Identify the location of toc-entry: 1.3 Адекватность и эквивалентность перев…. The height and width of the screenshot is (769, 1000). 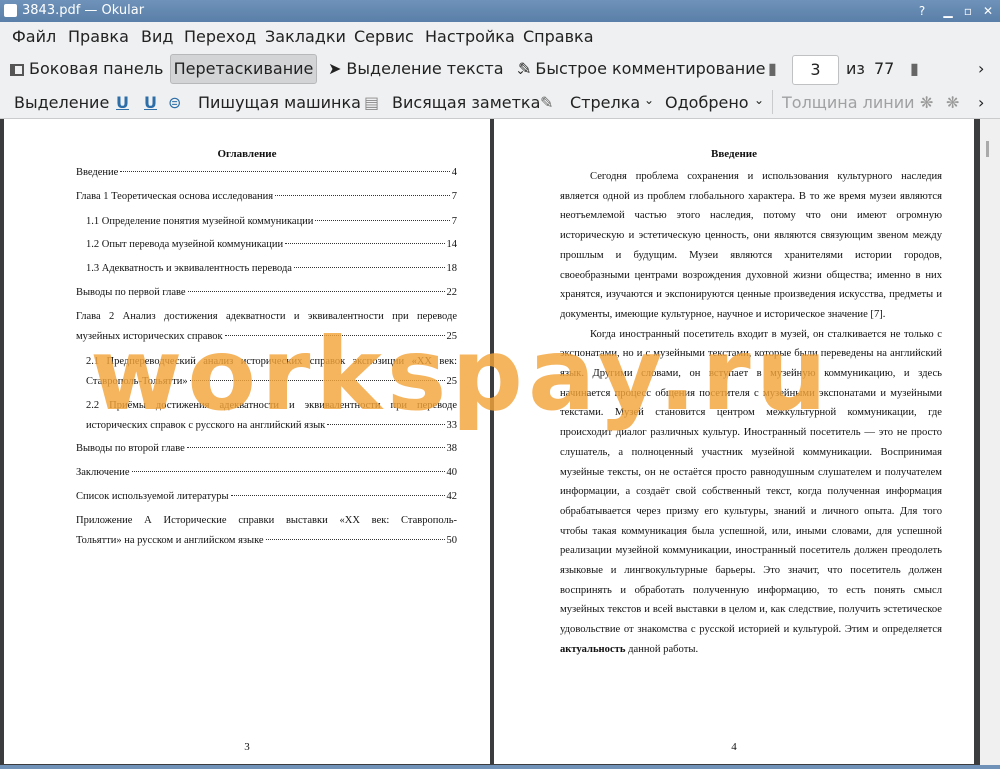
(271, 269).